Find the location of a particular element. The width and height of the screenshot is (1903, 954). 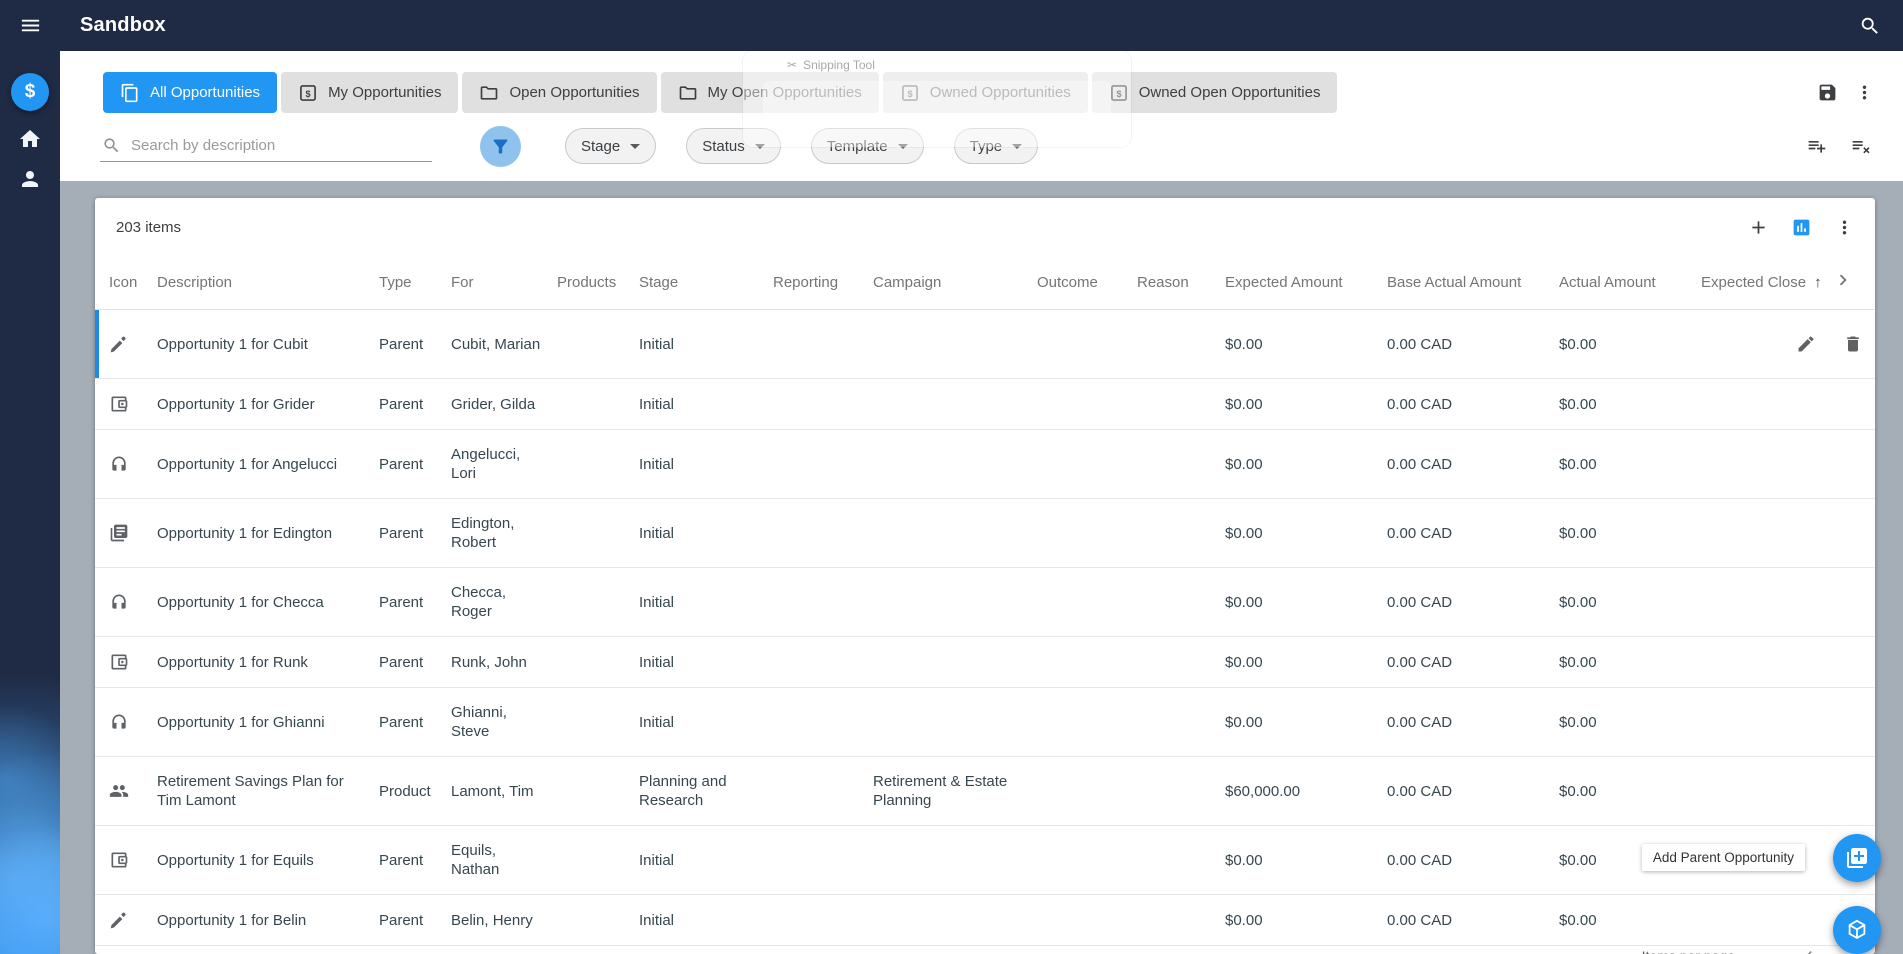

sort-ascending-icon: ↑ is located at coordinates (1818, 282).